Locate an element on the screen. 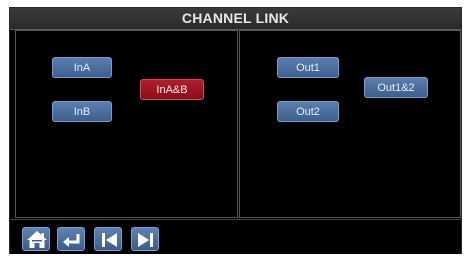  return-button is located at coordinates (71, 239).